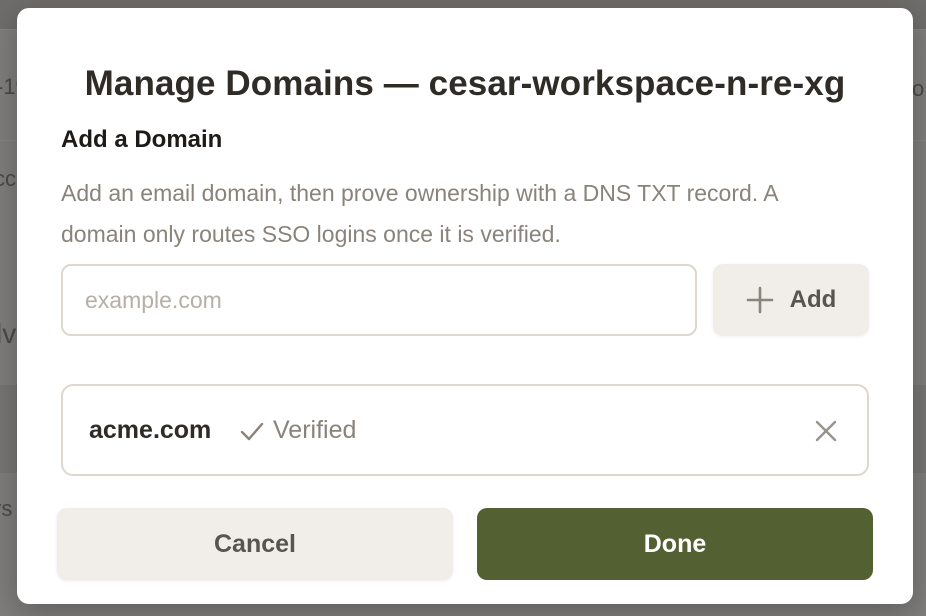 This screenshot has width=926, height=616. I want to click on background-fragment: o., so click(919, 88).